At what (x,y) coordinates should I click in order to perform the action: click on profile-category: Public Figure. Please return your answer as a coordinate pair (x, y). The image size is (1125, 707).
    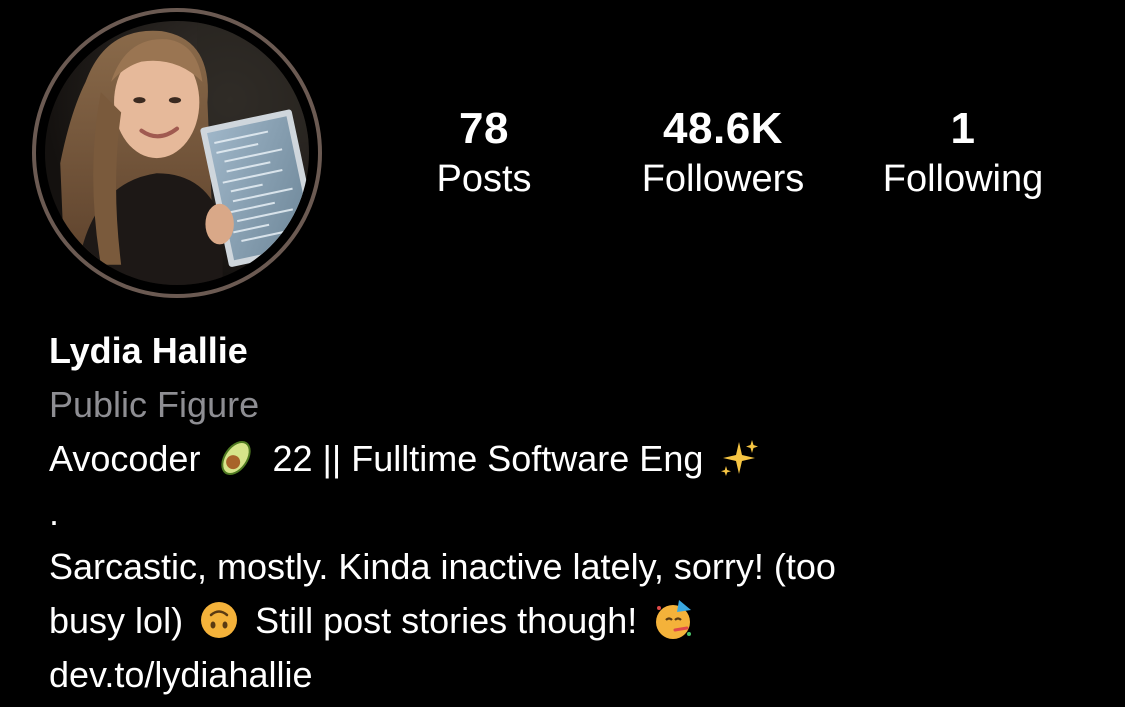
    Looking at the image, I should click on (154, 404).